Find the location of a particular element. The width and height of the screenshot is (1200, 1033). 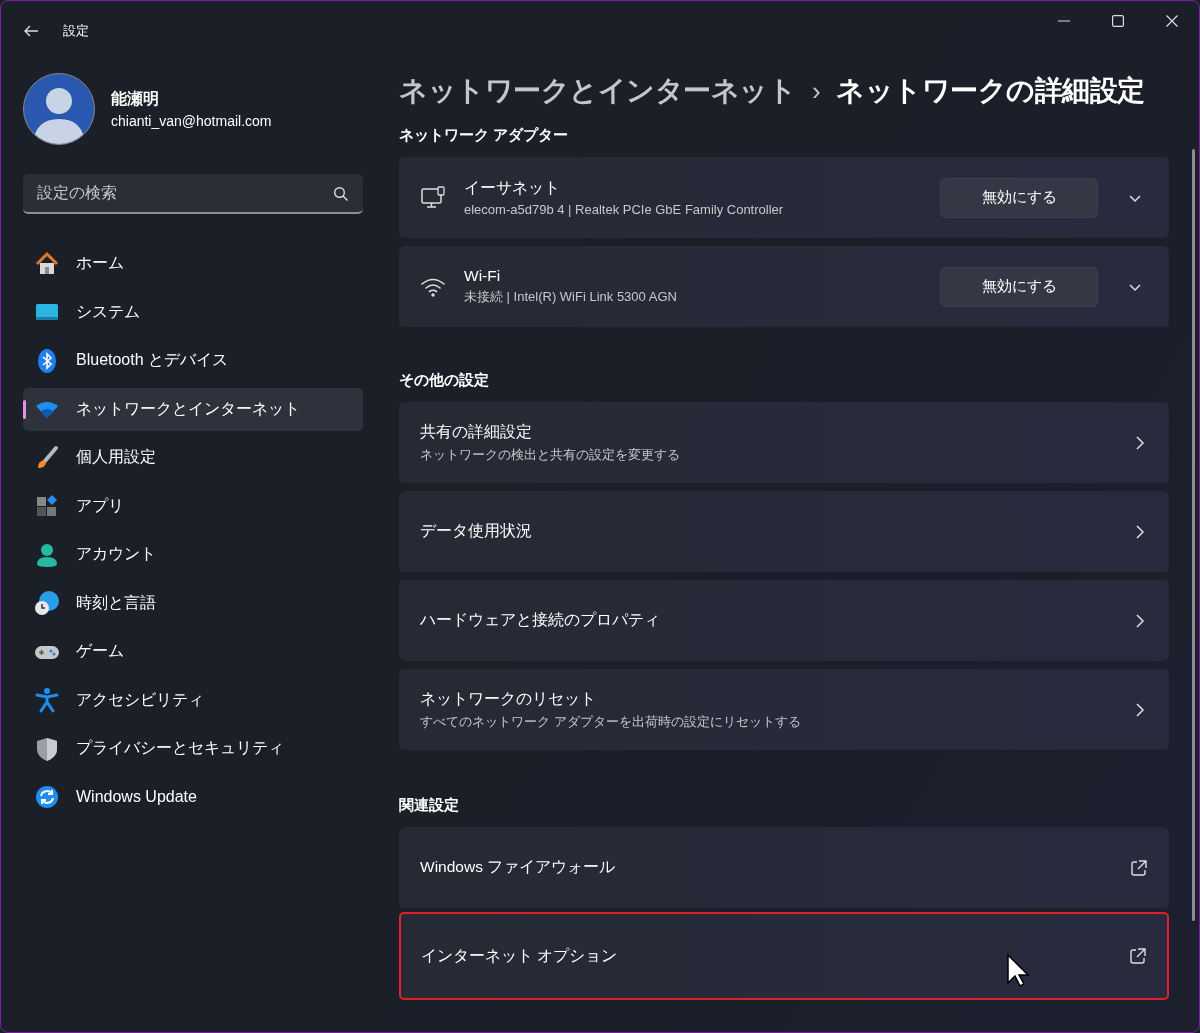

card-title: Wi-Fi is located at coordinates (483, 276).